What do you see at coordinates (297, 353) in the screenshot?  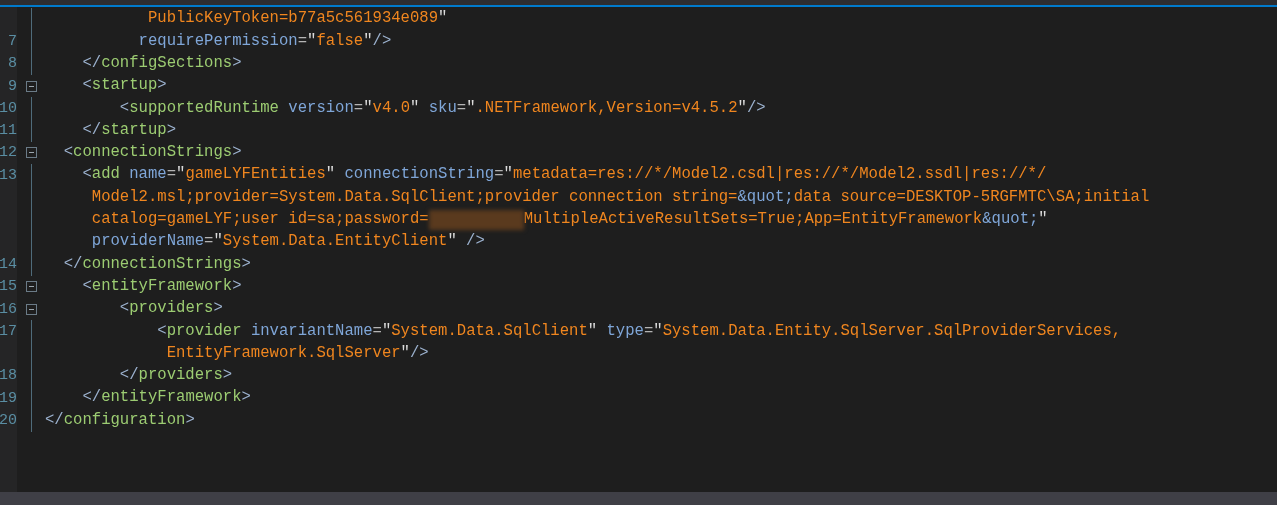 I see `code-line: EntityFramework.SqlServer"/>` at bounding box center [297, 353].